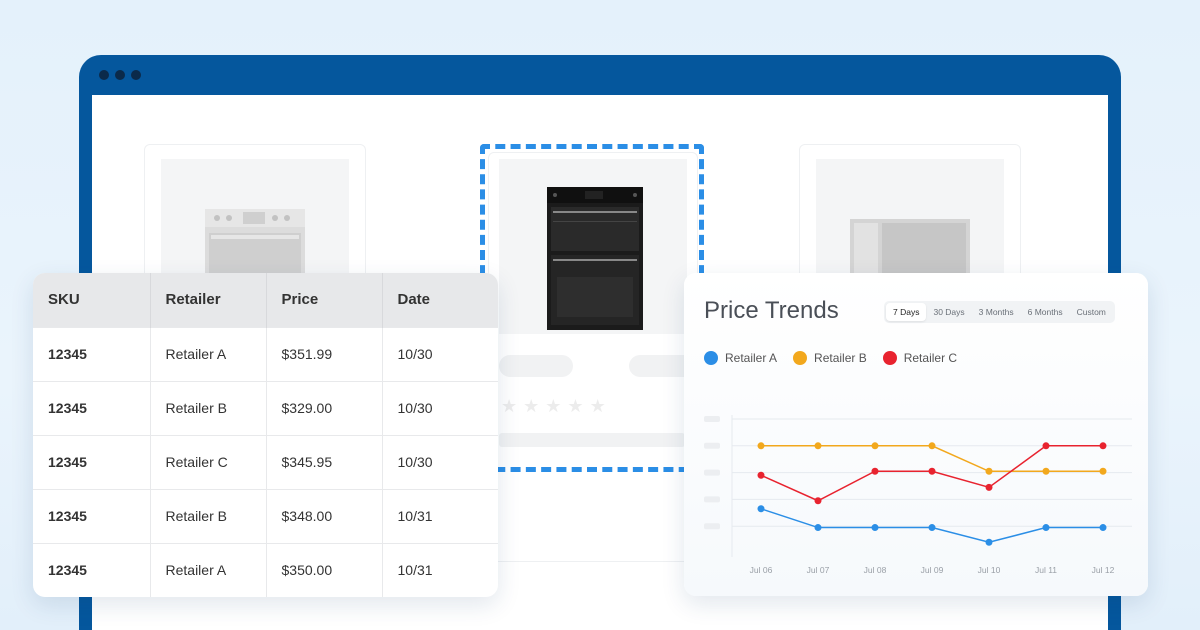  I want to click on legend-label: Retailer B, so click(840, 358).